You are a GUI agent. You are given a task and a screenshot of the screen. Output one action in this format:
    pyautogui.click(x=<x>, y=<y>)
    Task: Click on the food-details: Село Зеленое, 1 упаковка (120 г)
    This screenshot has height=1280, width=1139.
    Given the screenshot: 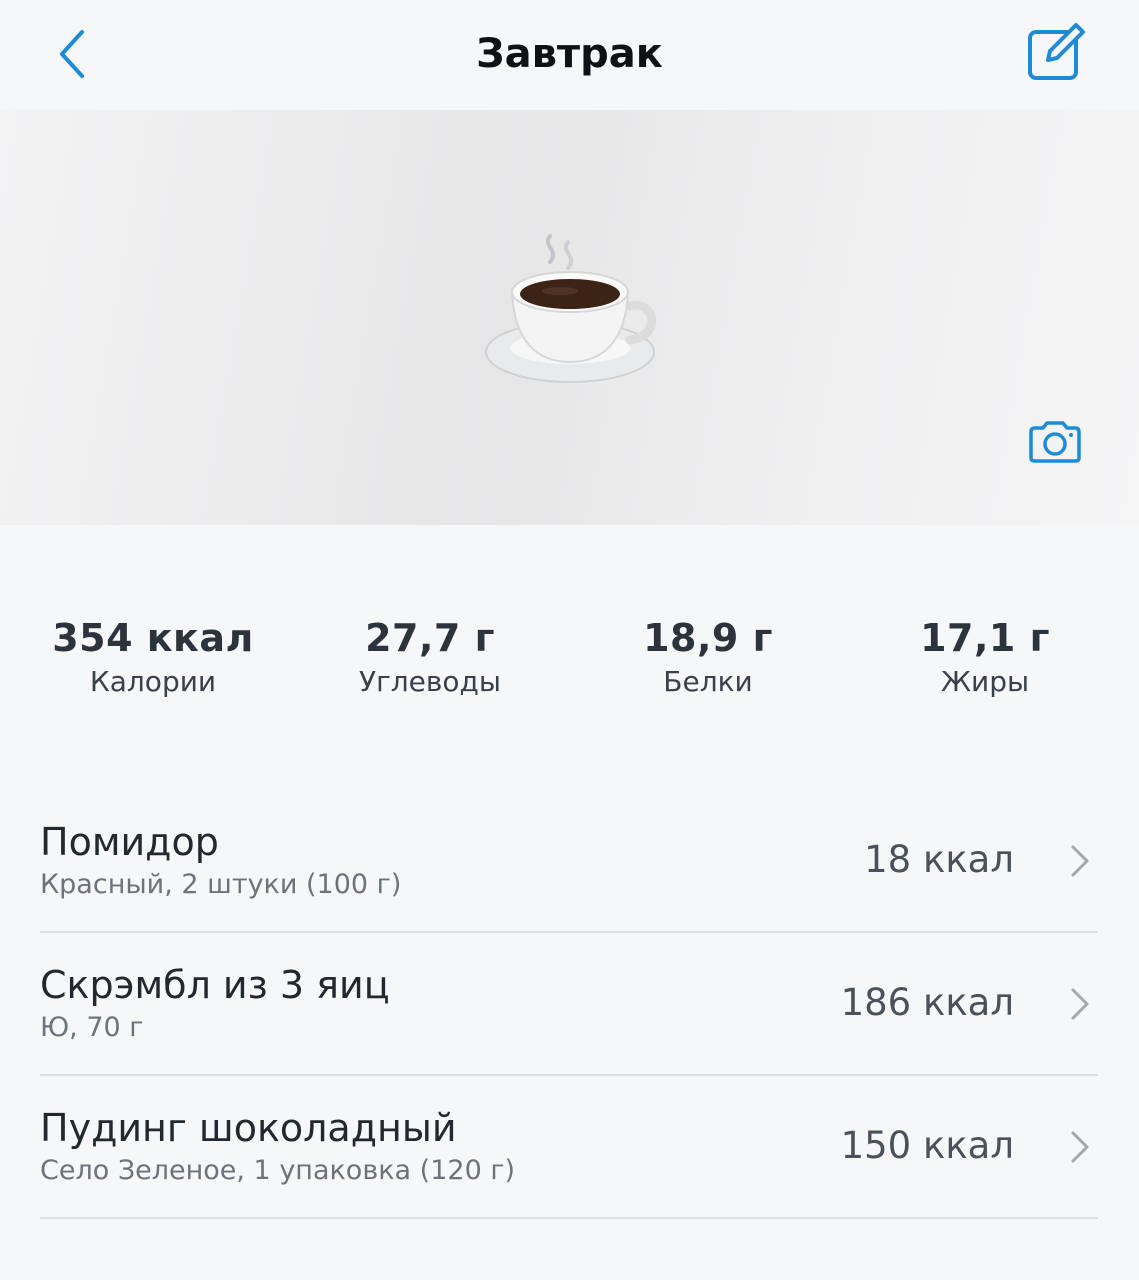 What is the action you would take?
    pyautogui.click(x=278, y=1170)
    